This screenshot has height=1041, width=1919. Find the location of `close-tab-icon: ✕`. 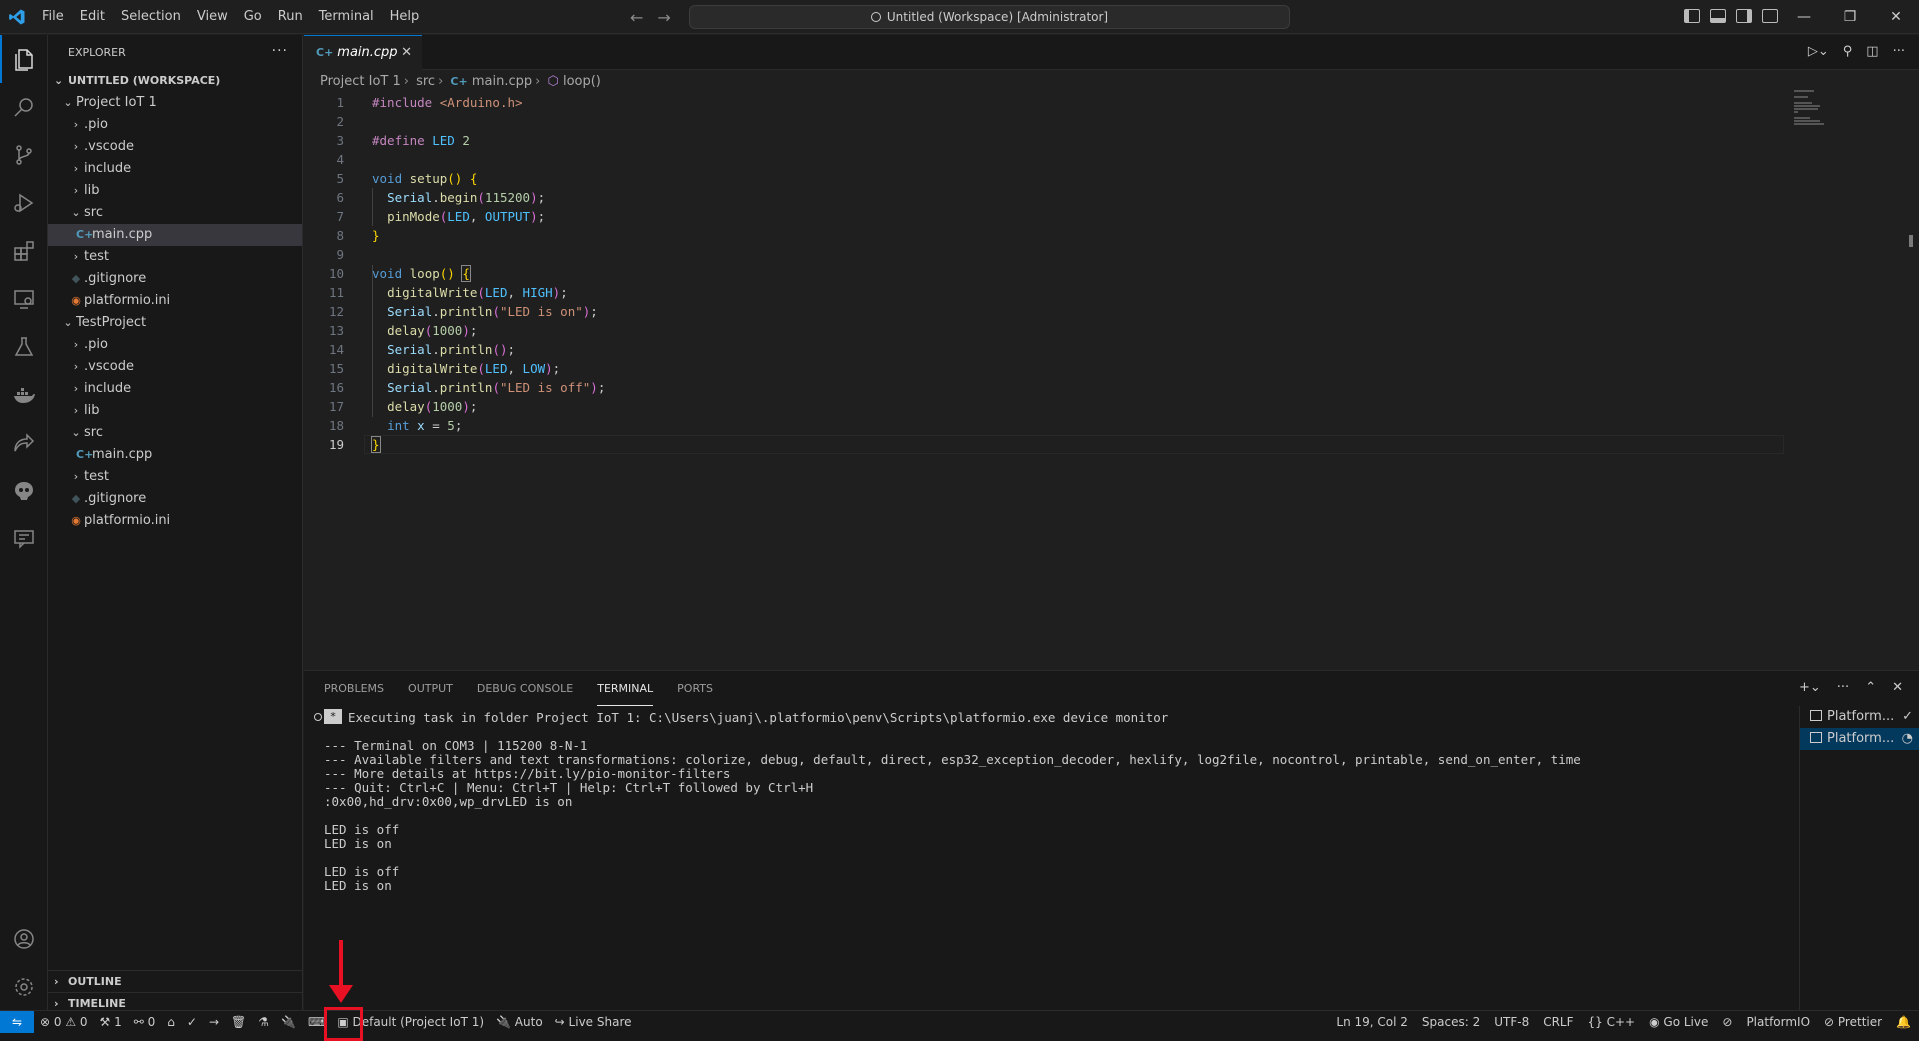

close-tab-icon: ✕ is located at coordinates (406, 53).